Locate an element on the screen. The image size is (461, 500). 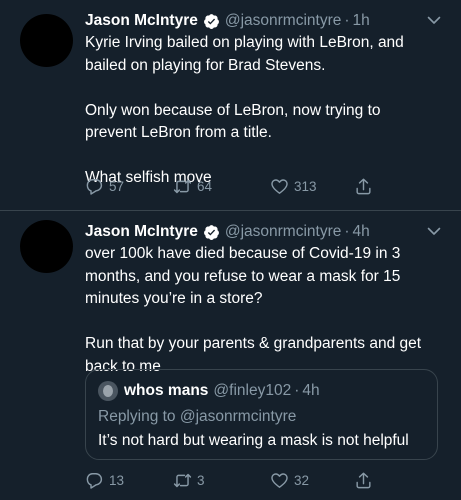
quoted-author-handle: @finley102 is located at coordinates (252, 390).